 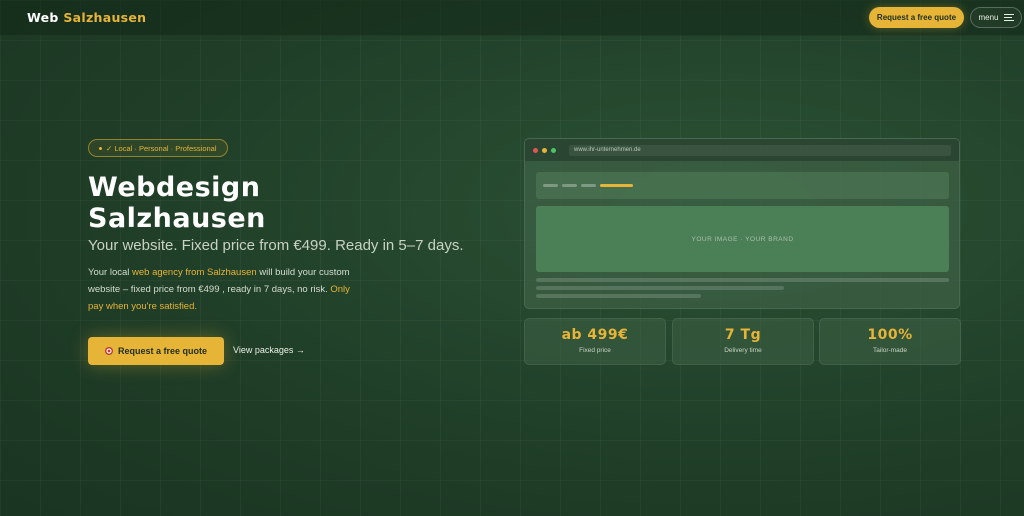 I want to click on stat-label: Tailor-made, so click(x=890, y=350).